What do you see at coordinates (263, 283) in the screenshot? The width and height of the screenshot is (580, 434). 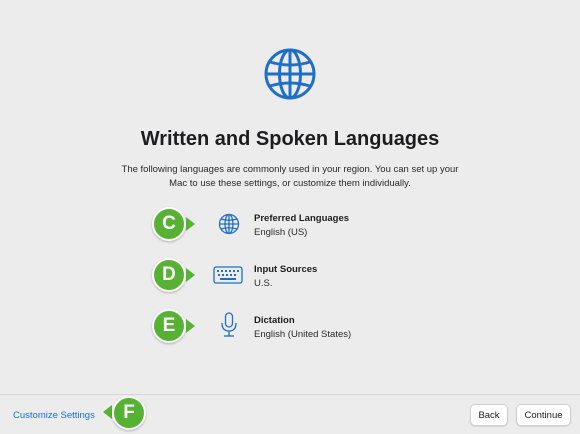 I see `input-sources-value: U.S.` at bounding box center [263, 283].